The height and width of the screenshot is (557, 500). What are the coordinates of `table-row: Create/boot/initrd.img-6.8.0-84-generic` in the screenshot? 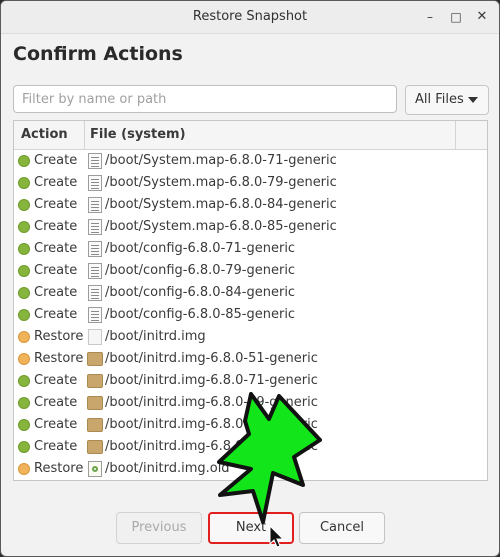 It's located at (250, 425).